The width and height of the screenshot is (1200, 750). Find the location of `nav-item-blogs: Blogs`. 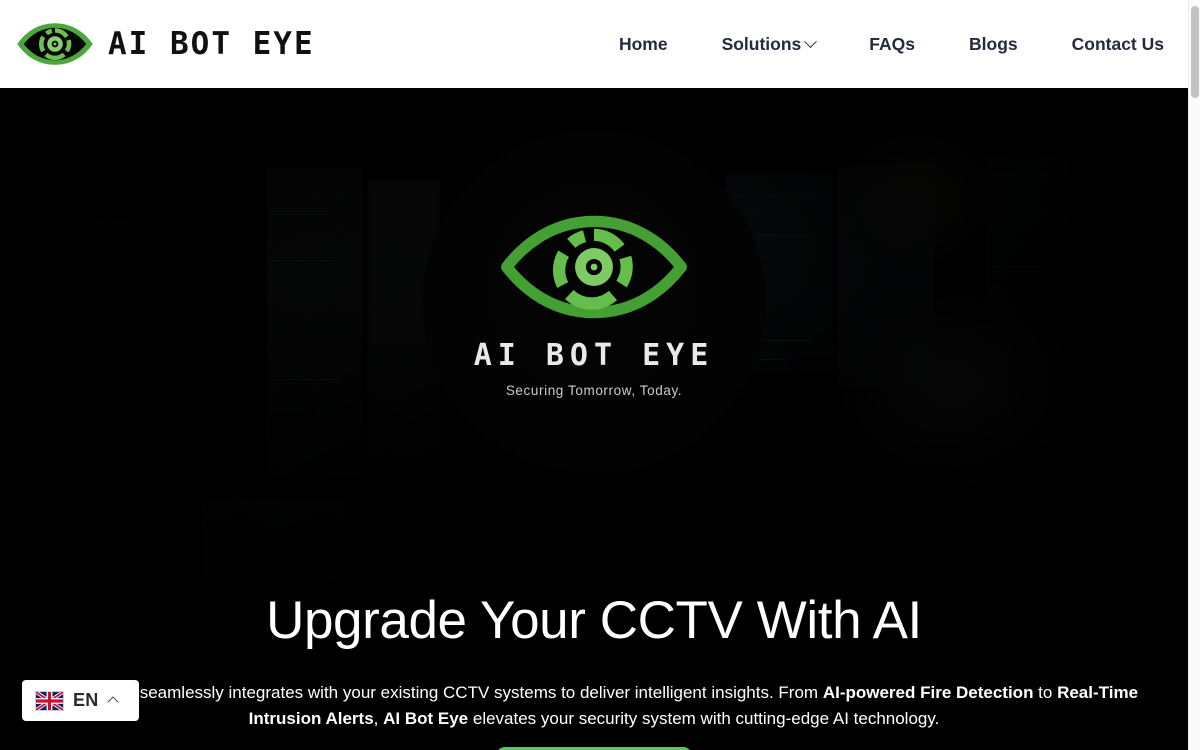

nav-item-blogs: Blogs is located at coordinates (993, 44).